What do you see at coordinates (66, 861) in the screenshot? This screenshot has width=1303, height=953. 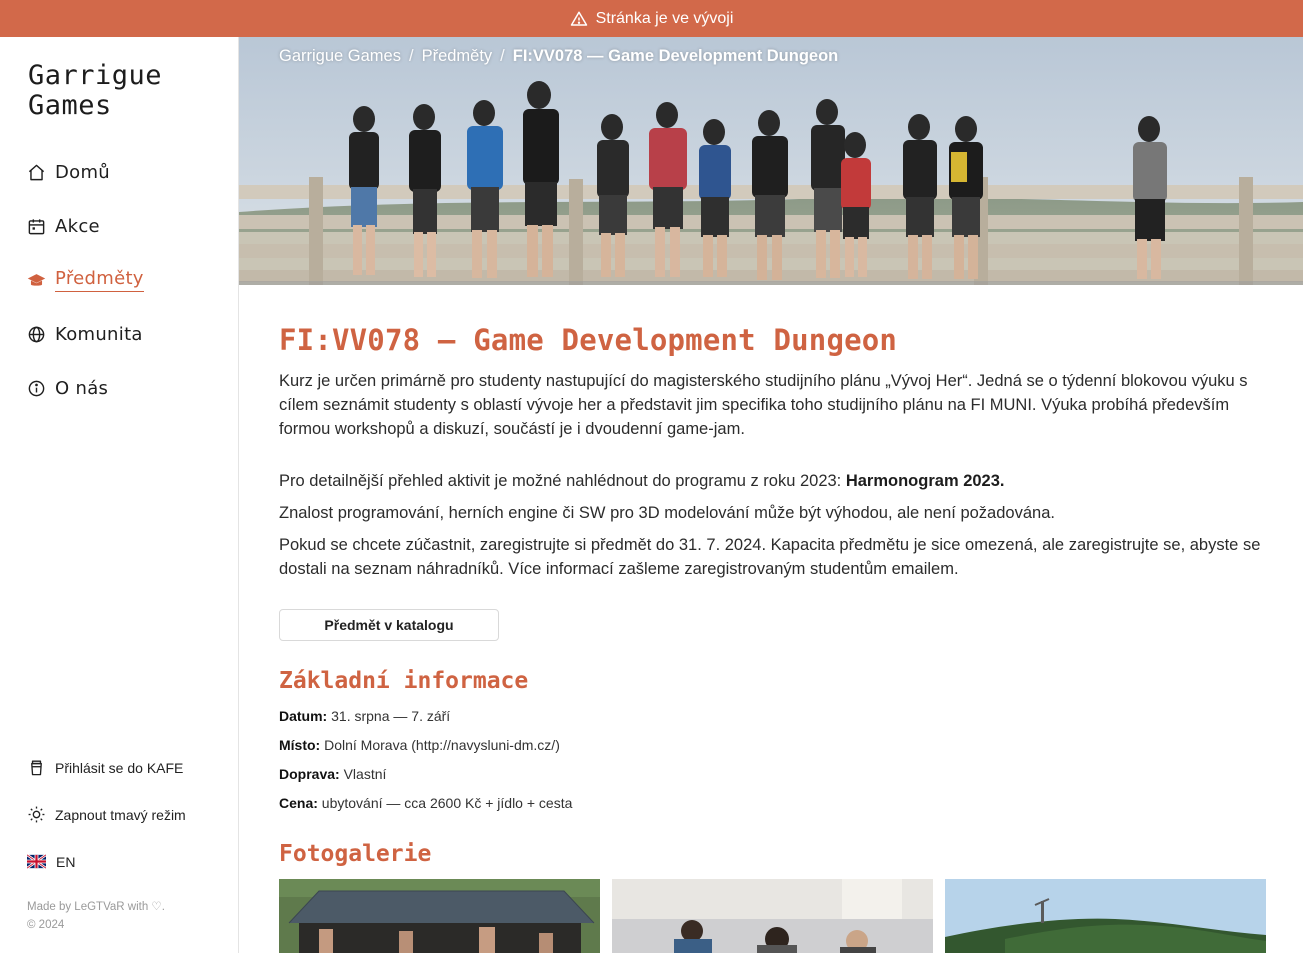 I see `language-label: EN` at bounding box center [66, 861].